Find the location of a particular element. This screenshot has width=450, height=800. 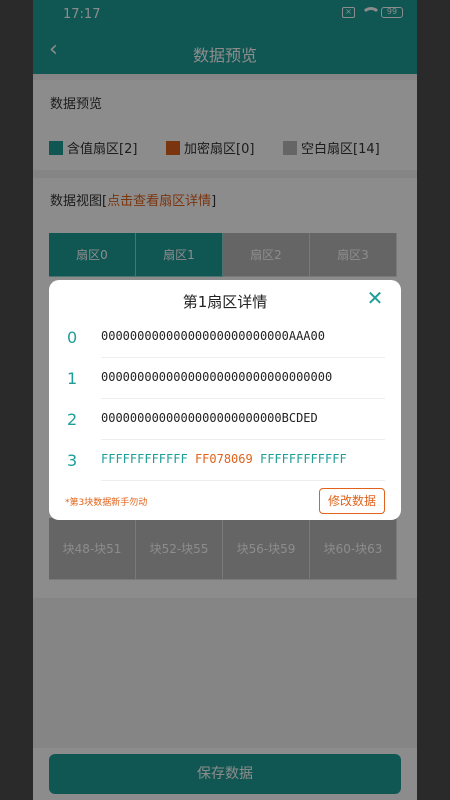

block-data: 00000000000000000000000000000000 is located at coordinates (217, 377).